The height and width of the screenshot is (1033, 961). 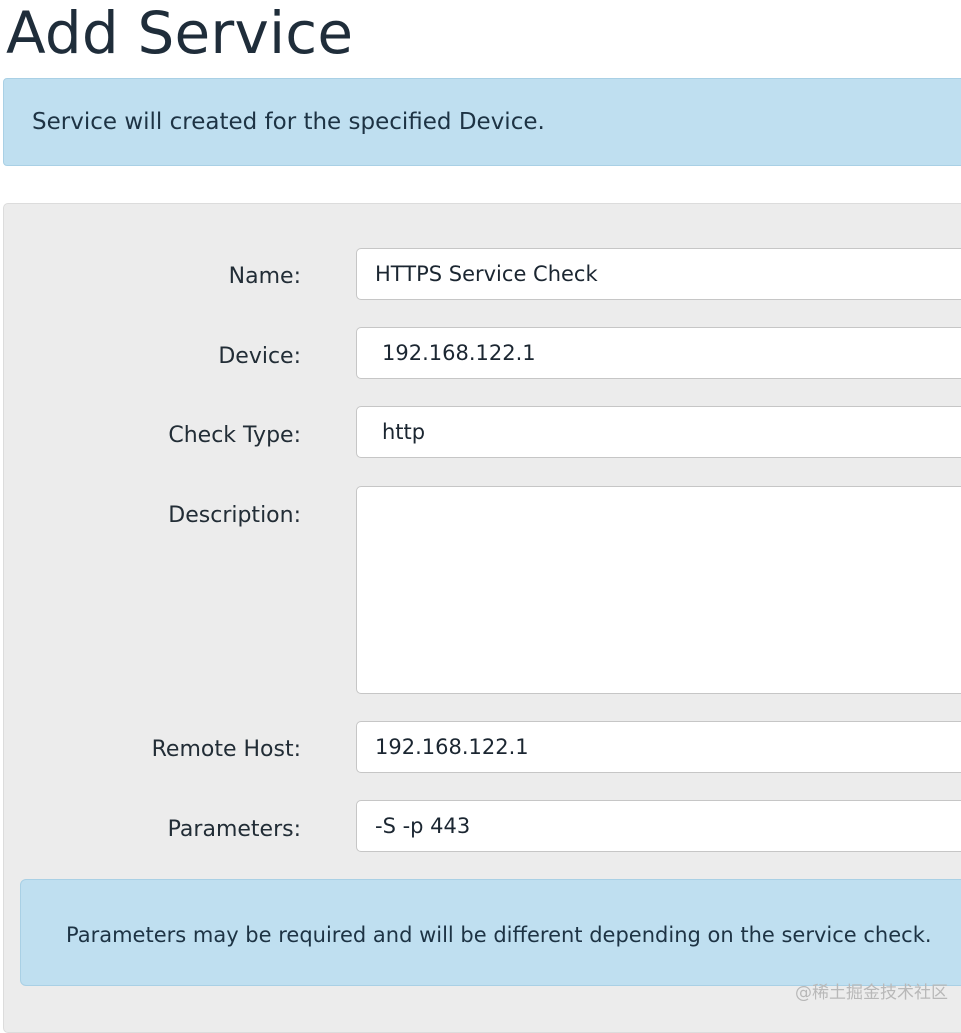 I want to click on remote-host-field-value: 192.168.122.1, so click(x=452, y=747).